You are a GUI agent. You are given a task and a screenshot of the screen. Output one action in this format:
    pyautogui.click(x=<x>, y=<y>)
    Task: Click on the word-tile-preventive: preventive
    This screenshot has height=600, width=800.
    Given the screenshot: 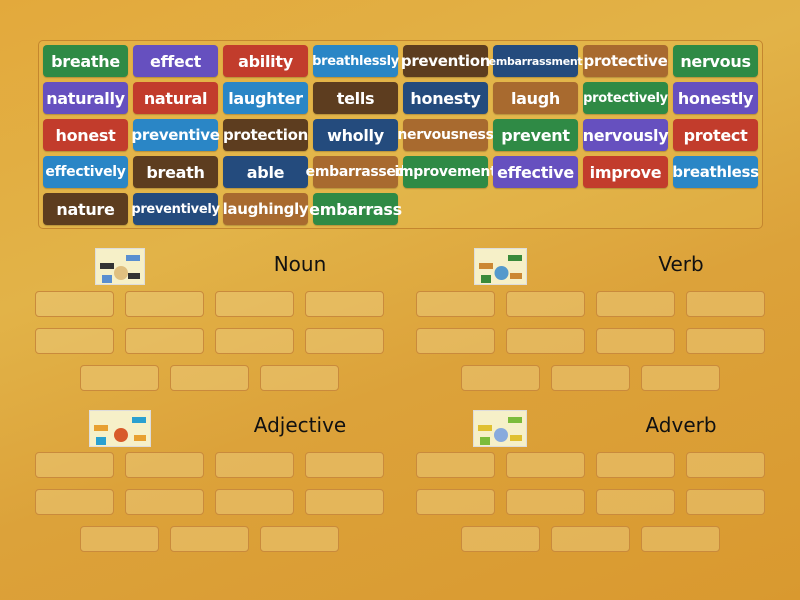 What is the action you would take?
    pyautogui.click(x=175, y=135)
    